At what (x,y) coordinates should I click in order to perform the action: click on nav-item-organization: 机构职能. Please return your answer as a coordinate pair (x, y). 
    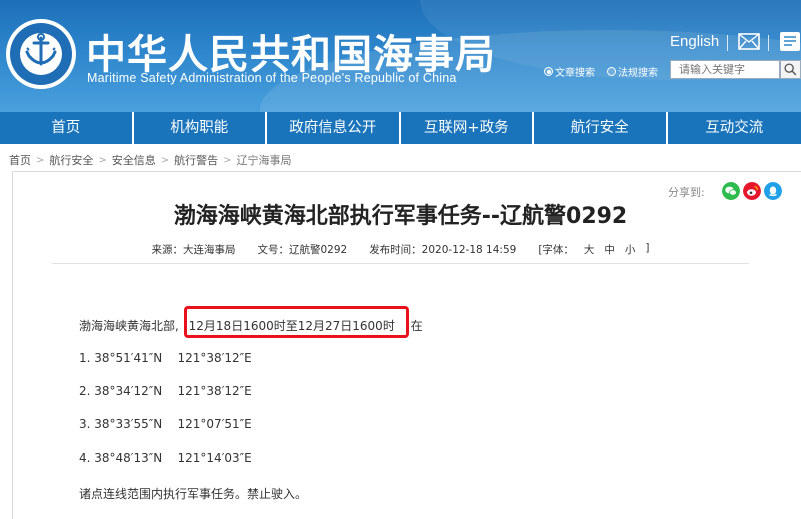
    Looking at the image, I should click on (200, 128).